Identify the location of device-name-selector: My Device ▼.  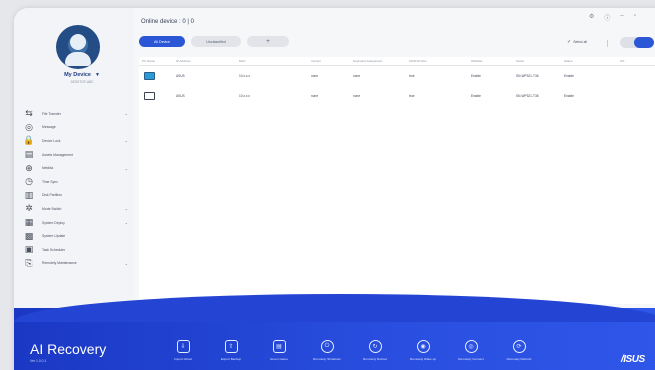
(82, 75).